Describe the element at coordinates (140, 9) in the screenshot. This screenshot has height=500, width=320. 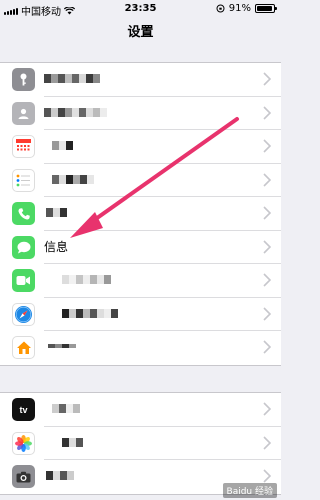
I see `status-bar: 中国移动 23:35 91%` at that location.